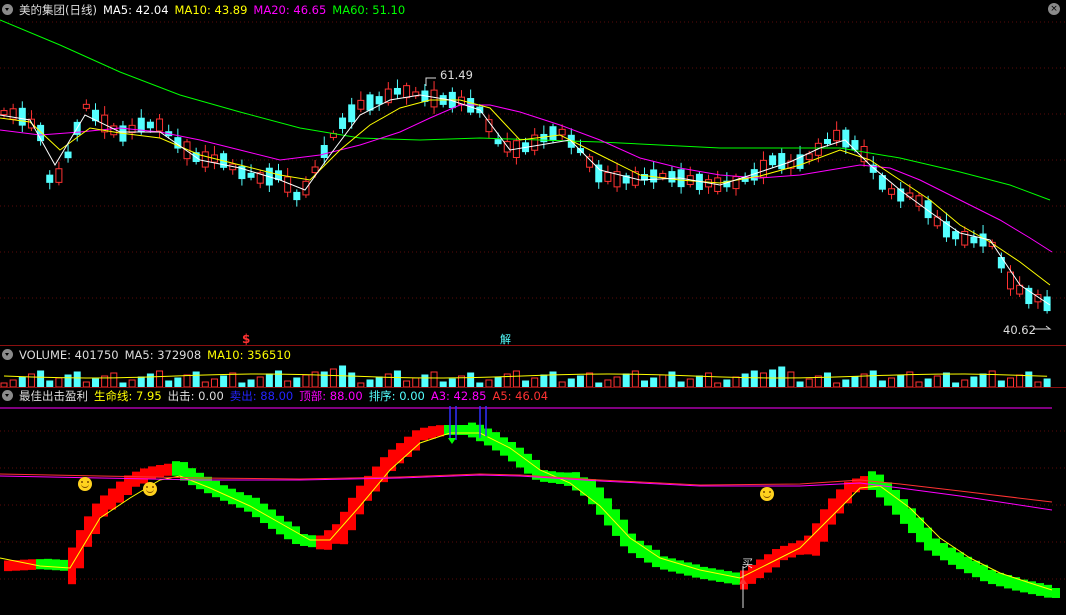 This screenshot has height=615, width=1066. I want to click on volume-pane: VOLUME: 401750 MA5: 372908 MA10: 356510, so click(533, 367).